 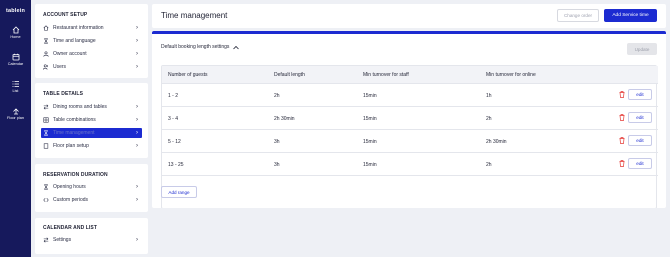 I want to click on add-range-button: Add range, so click(x=179, y=192).